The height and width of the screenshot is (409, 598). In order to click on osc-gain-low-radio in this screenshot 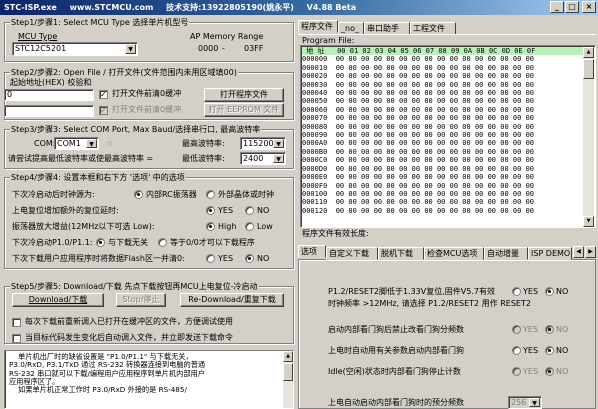, I will do `click(249, 226)`.